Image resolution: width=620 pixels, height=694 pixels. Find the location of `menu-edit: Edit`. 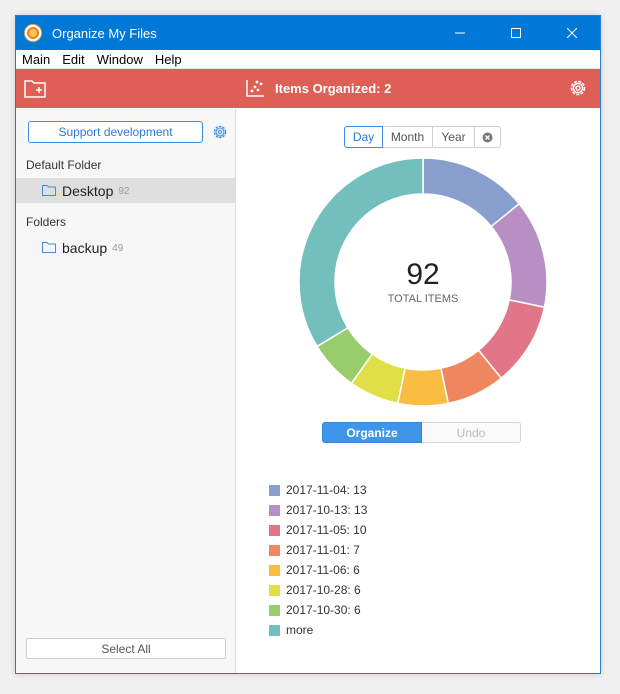

menu-edit: Edit is located at coordinates (73, 59).